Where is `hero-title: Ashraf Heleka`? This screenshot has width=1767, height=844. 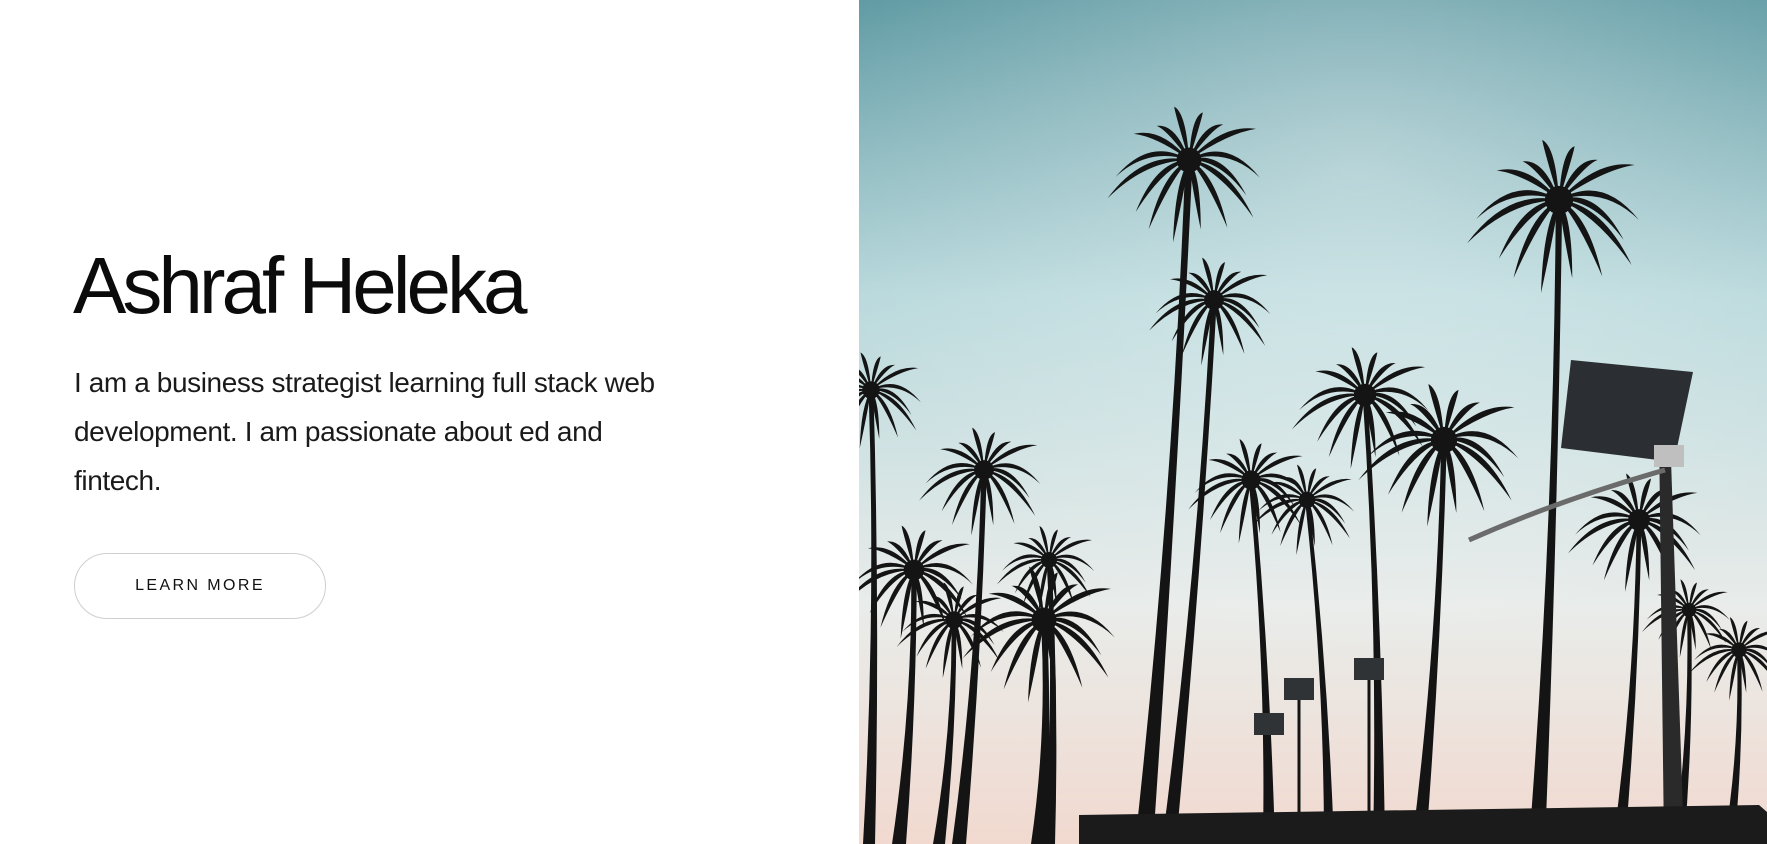 hero-title: Ashraf Heleka is located at coordinates (300, 285).